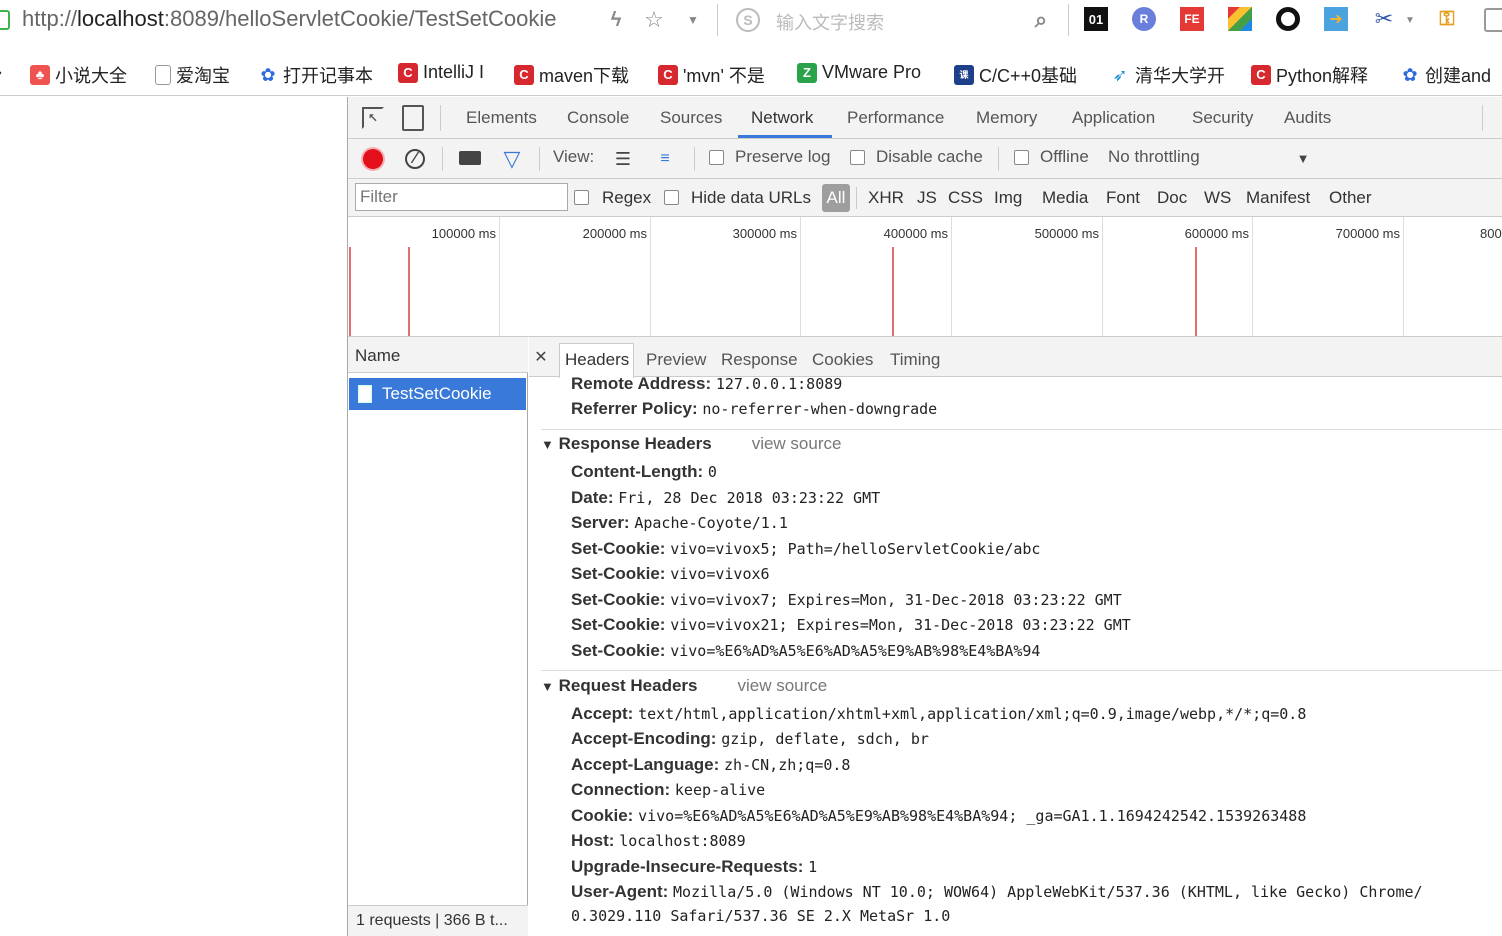 Image resolution: width=1502 pixels, height=936 pixels. Describe the element at coordinates (654, 20) in the screenshot. I see `star-icon: ☆` at that location.